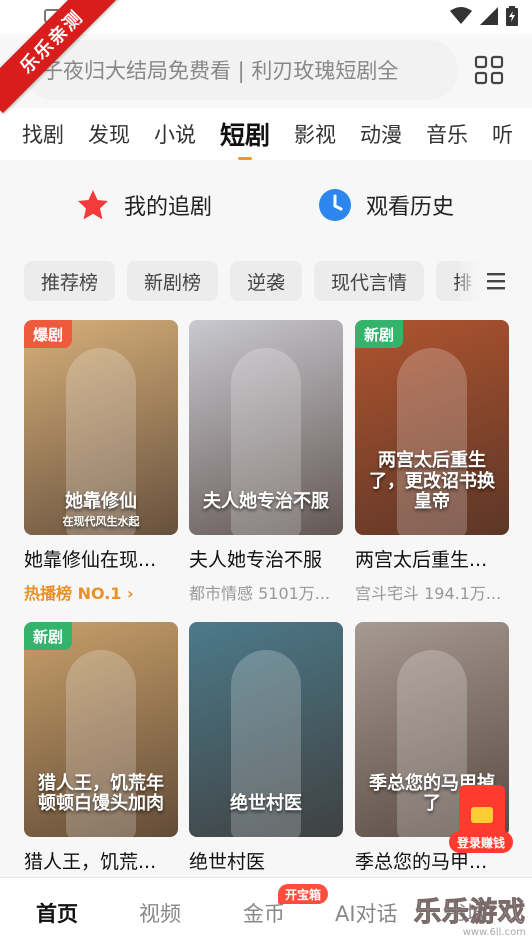  Describe the element at coordinates (266, 427) in the screenshot. I see `drama-poster: 夫人她专治不服` at that location.